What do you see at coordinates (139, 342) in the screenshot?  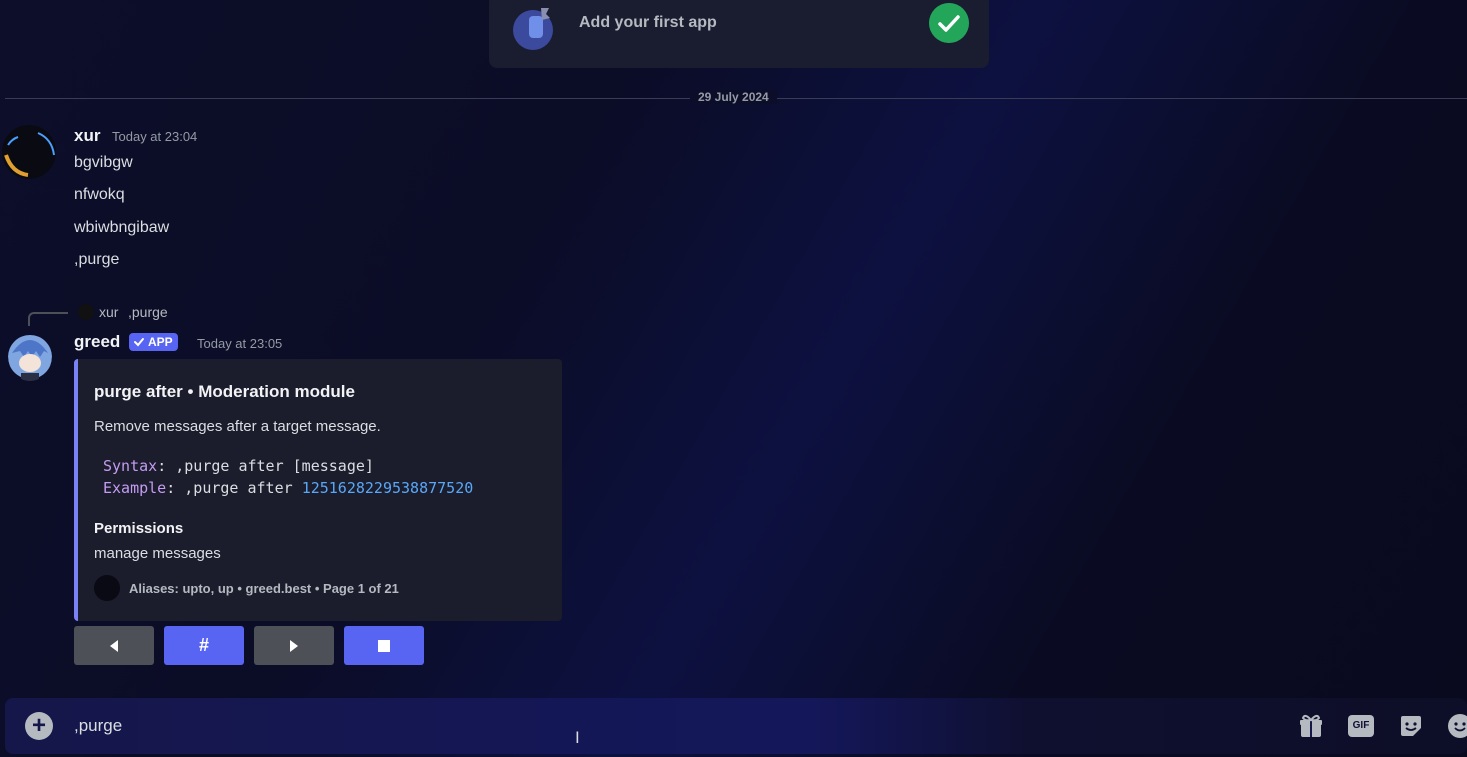 I see `verified-check-icon` at bounding box center [139, 342].